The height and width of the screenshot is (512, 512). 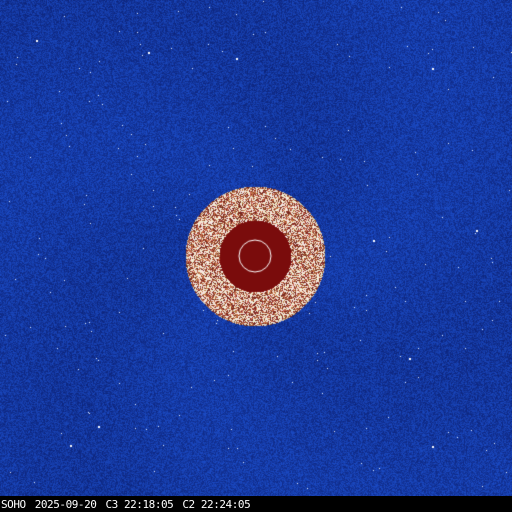 What do you see at coordinates (139, 504) in the screenshot?
I see `c3-timestamp: C3 22:18:05` at bounding box center [139, 504].